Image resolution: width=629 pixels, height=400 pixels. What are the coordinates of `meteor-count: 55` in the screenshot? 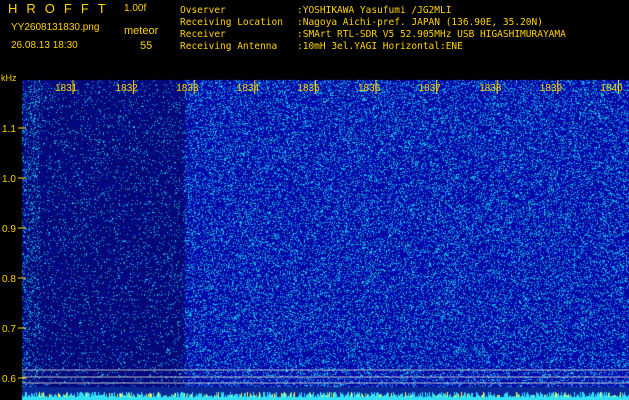 It's located at (146, 46).